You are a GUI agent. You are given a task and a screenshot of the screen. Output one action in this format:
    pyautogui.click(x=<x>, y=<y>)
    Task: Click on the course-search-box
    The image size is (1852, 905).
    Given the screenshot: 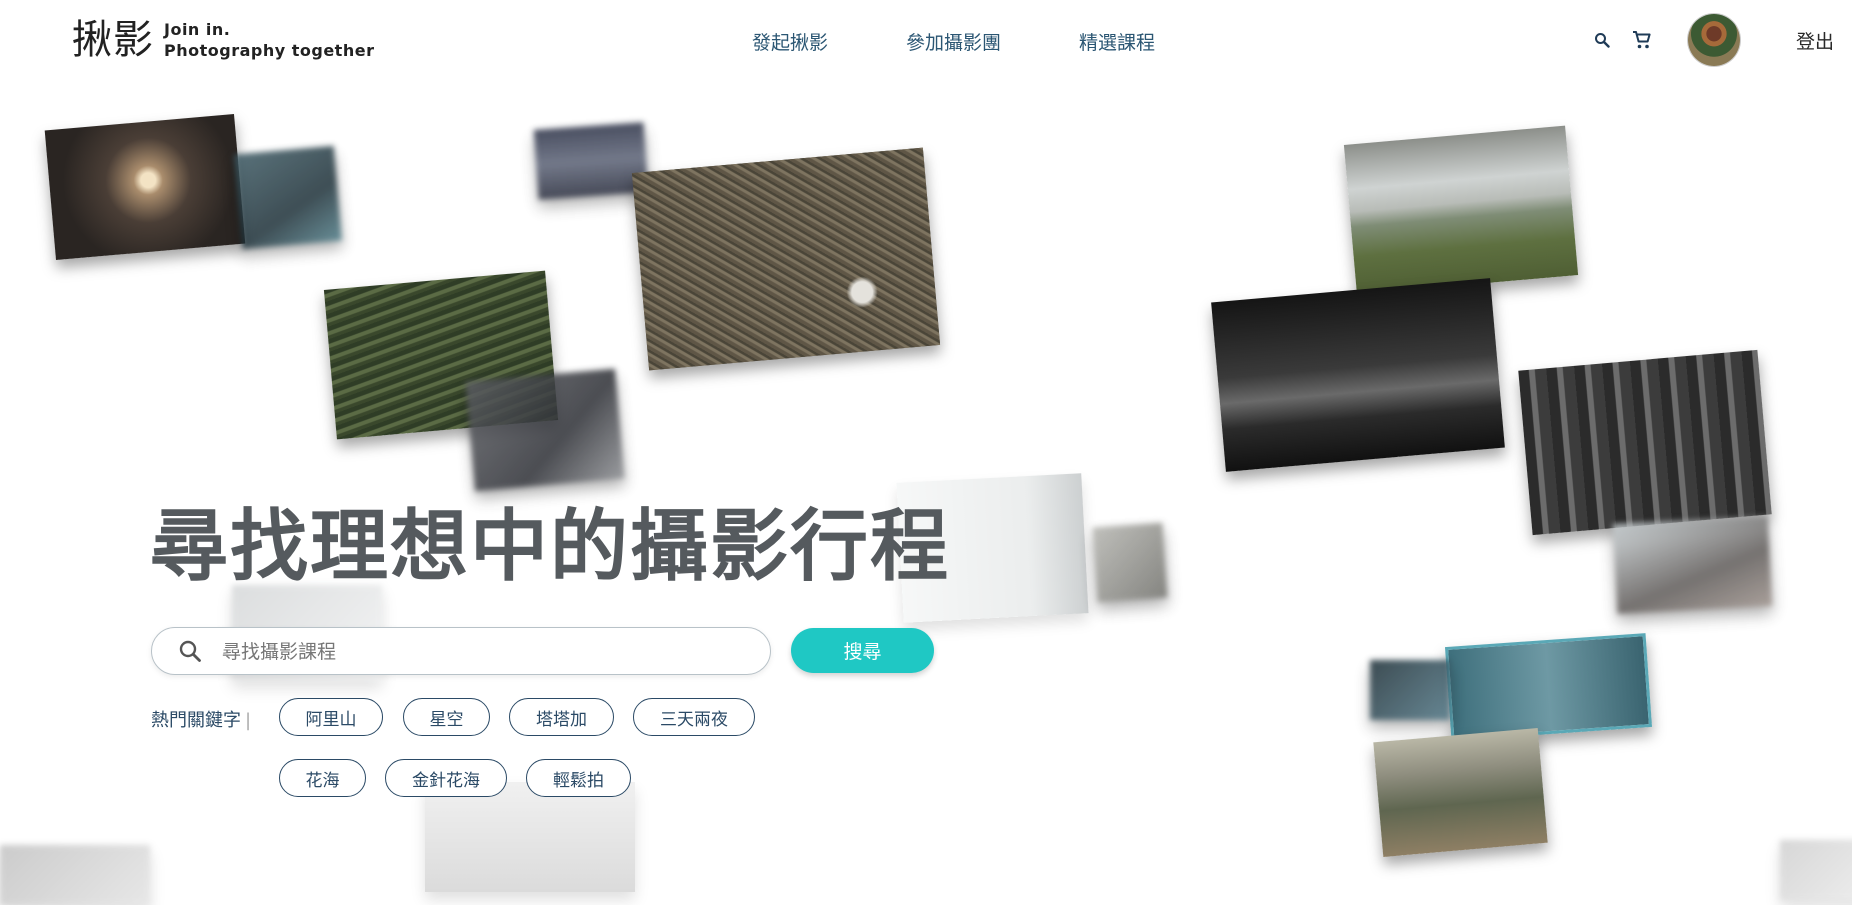 What is the action you would take?
    pyautogui.click(x=461, y=651)
    